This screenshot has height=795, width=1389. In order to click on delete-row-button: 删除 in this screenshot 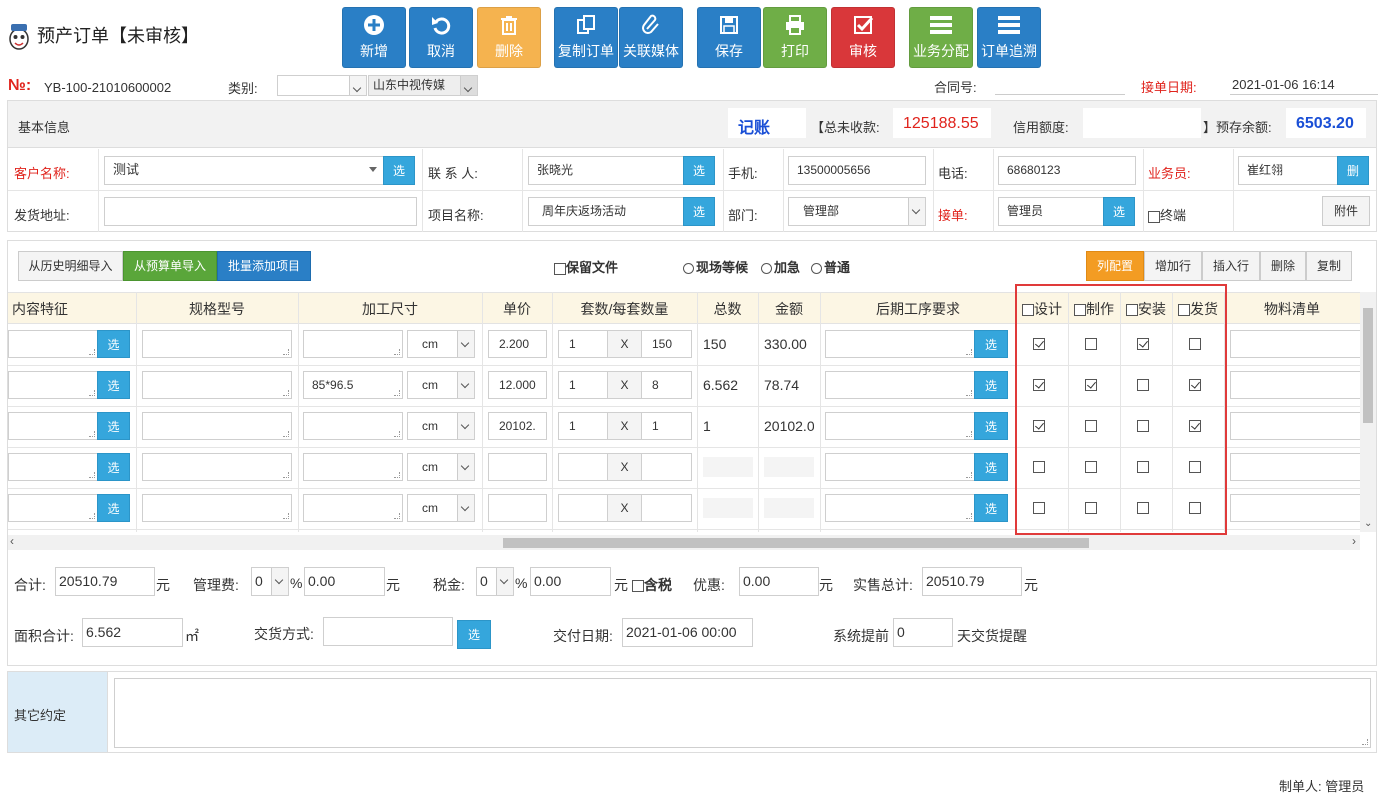, I will do `click(1283, 266)`.